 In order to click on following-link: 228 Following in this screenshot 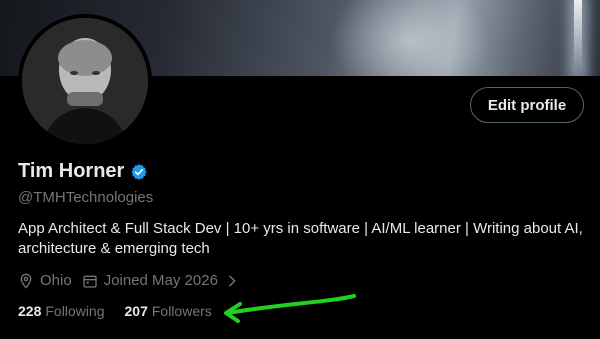, I will do `click(61, 311)`.